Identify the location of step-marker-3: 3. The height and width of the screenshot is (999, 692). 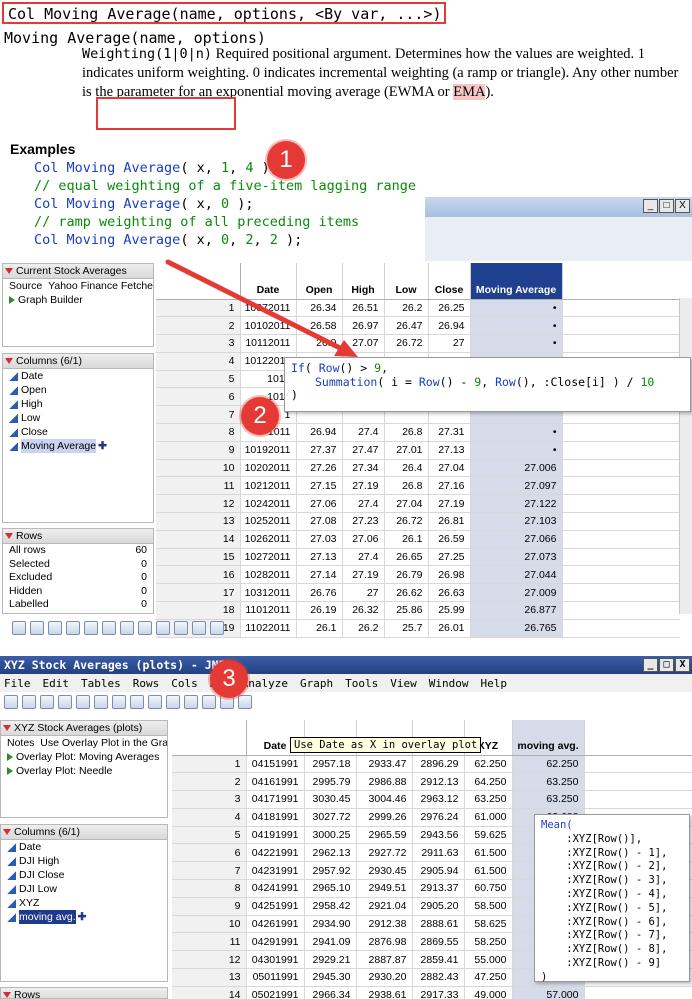
(229, 679).